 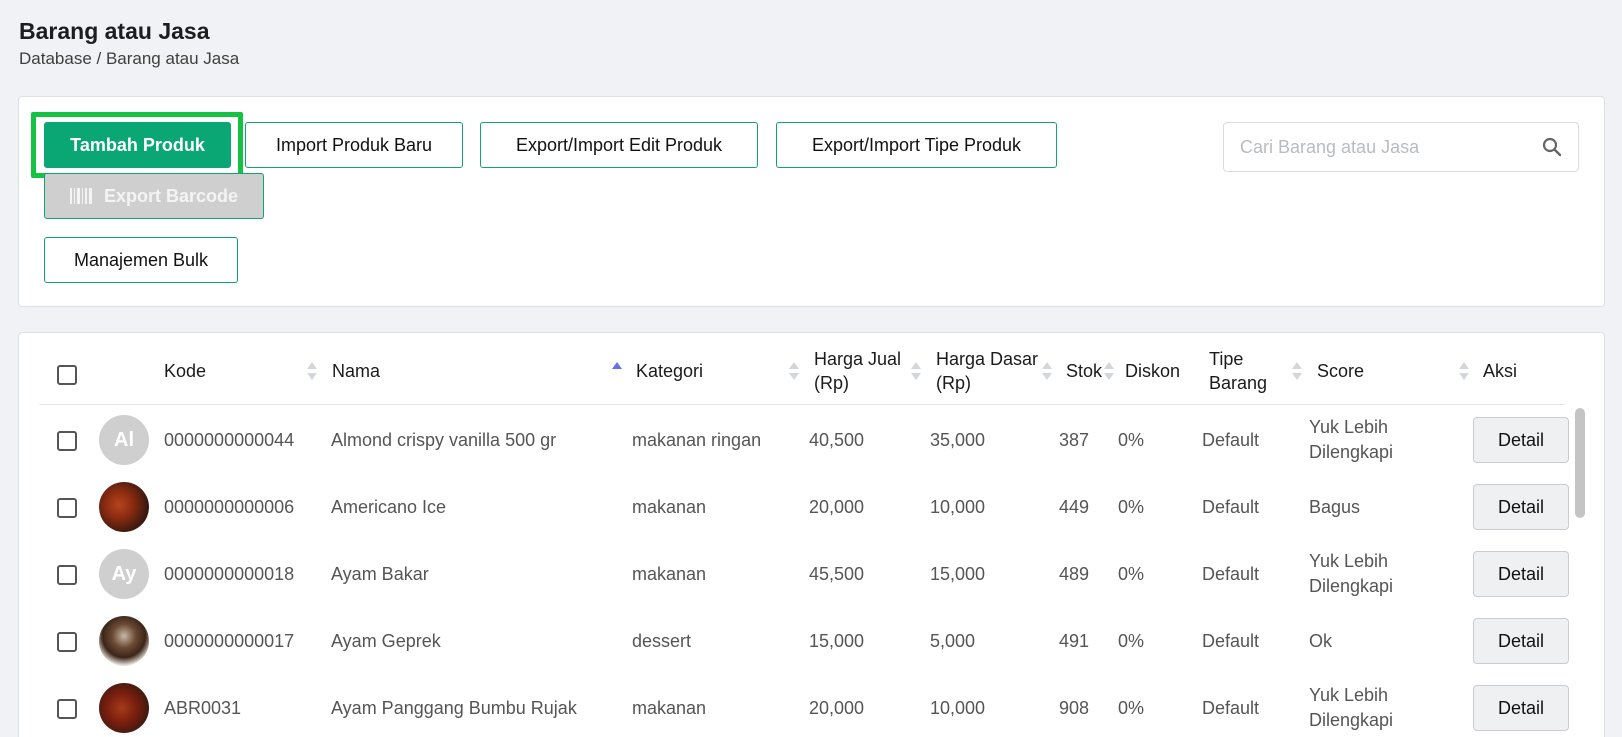 What do you see at coordinates (203, 708) in the screenshot?
I see `cell-kode: ABR0031` at bounding box center [203, 708].